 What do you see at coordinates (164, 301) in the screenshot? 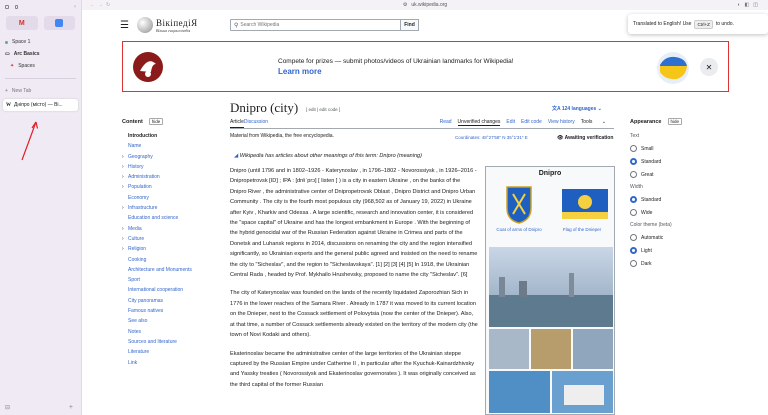
I see `toc-item: City panoramas` at bounding box center [164, 301].